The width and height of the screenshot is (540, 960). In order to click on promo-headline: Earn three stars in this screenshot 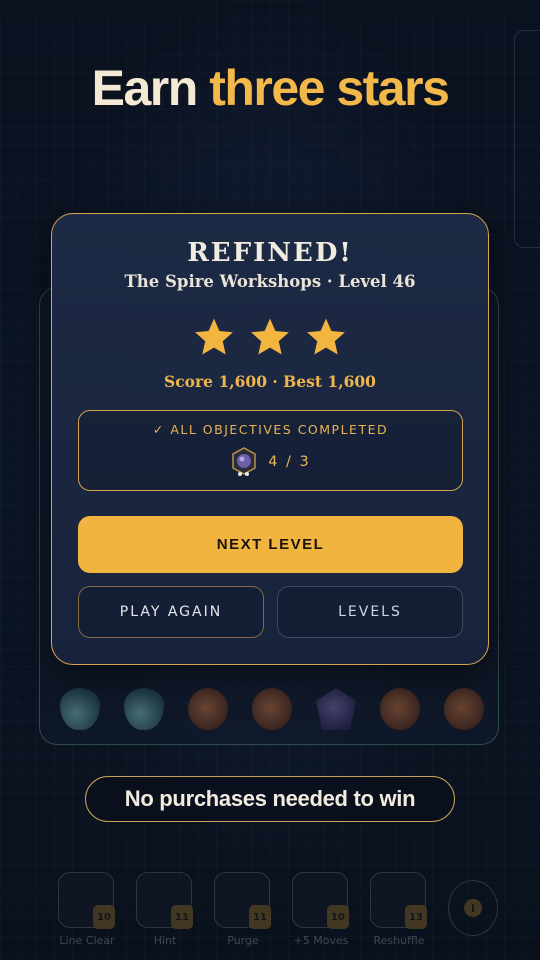, I will do `click(270, 88)`.